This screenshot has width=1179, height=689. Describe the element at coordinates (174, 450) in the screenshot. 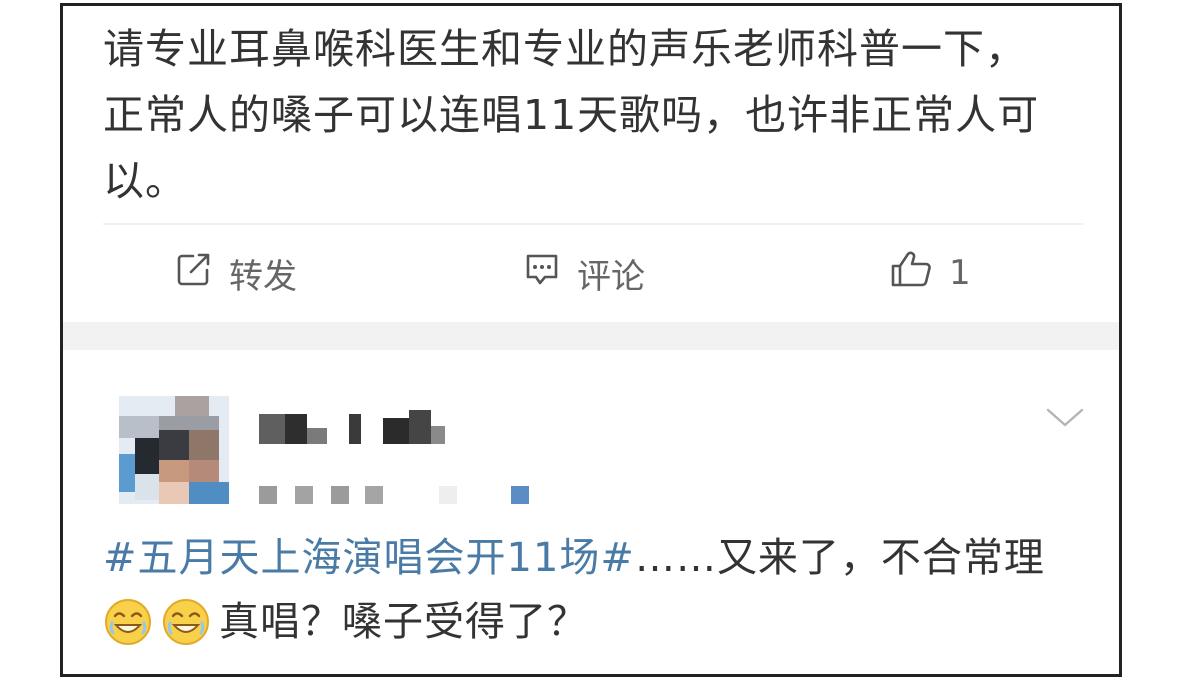

I see `avatar` at that location.